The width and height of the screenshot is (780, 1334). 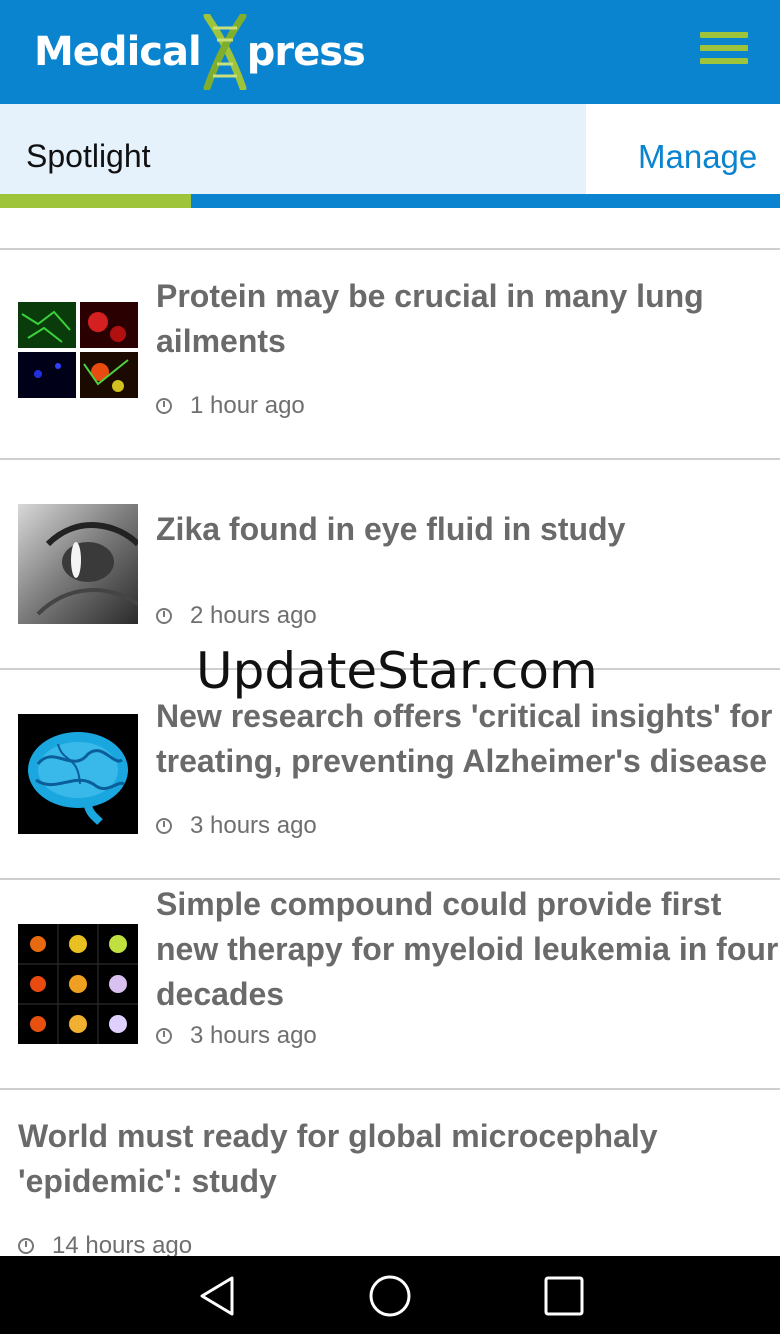 I want to click on recents-icon, so click(x=564, y=1296).